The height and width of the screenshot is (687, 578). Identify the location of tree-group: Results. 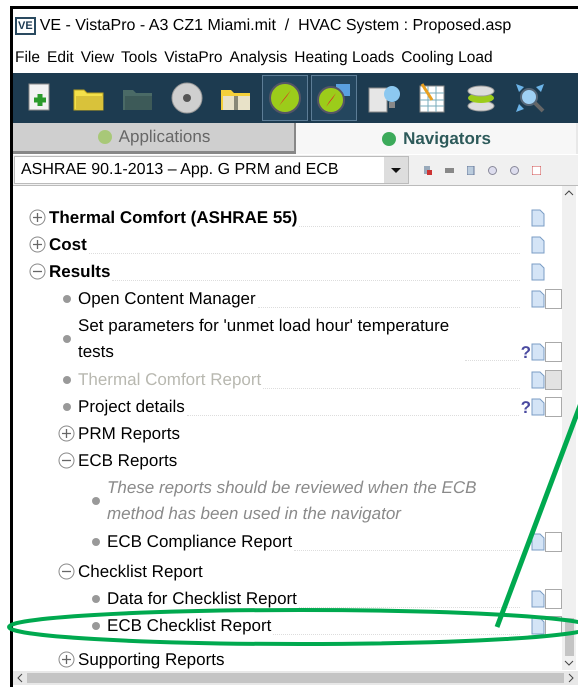
(79, 272).